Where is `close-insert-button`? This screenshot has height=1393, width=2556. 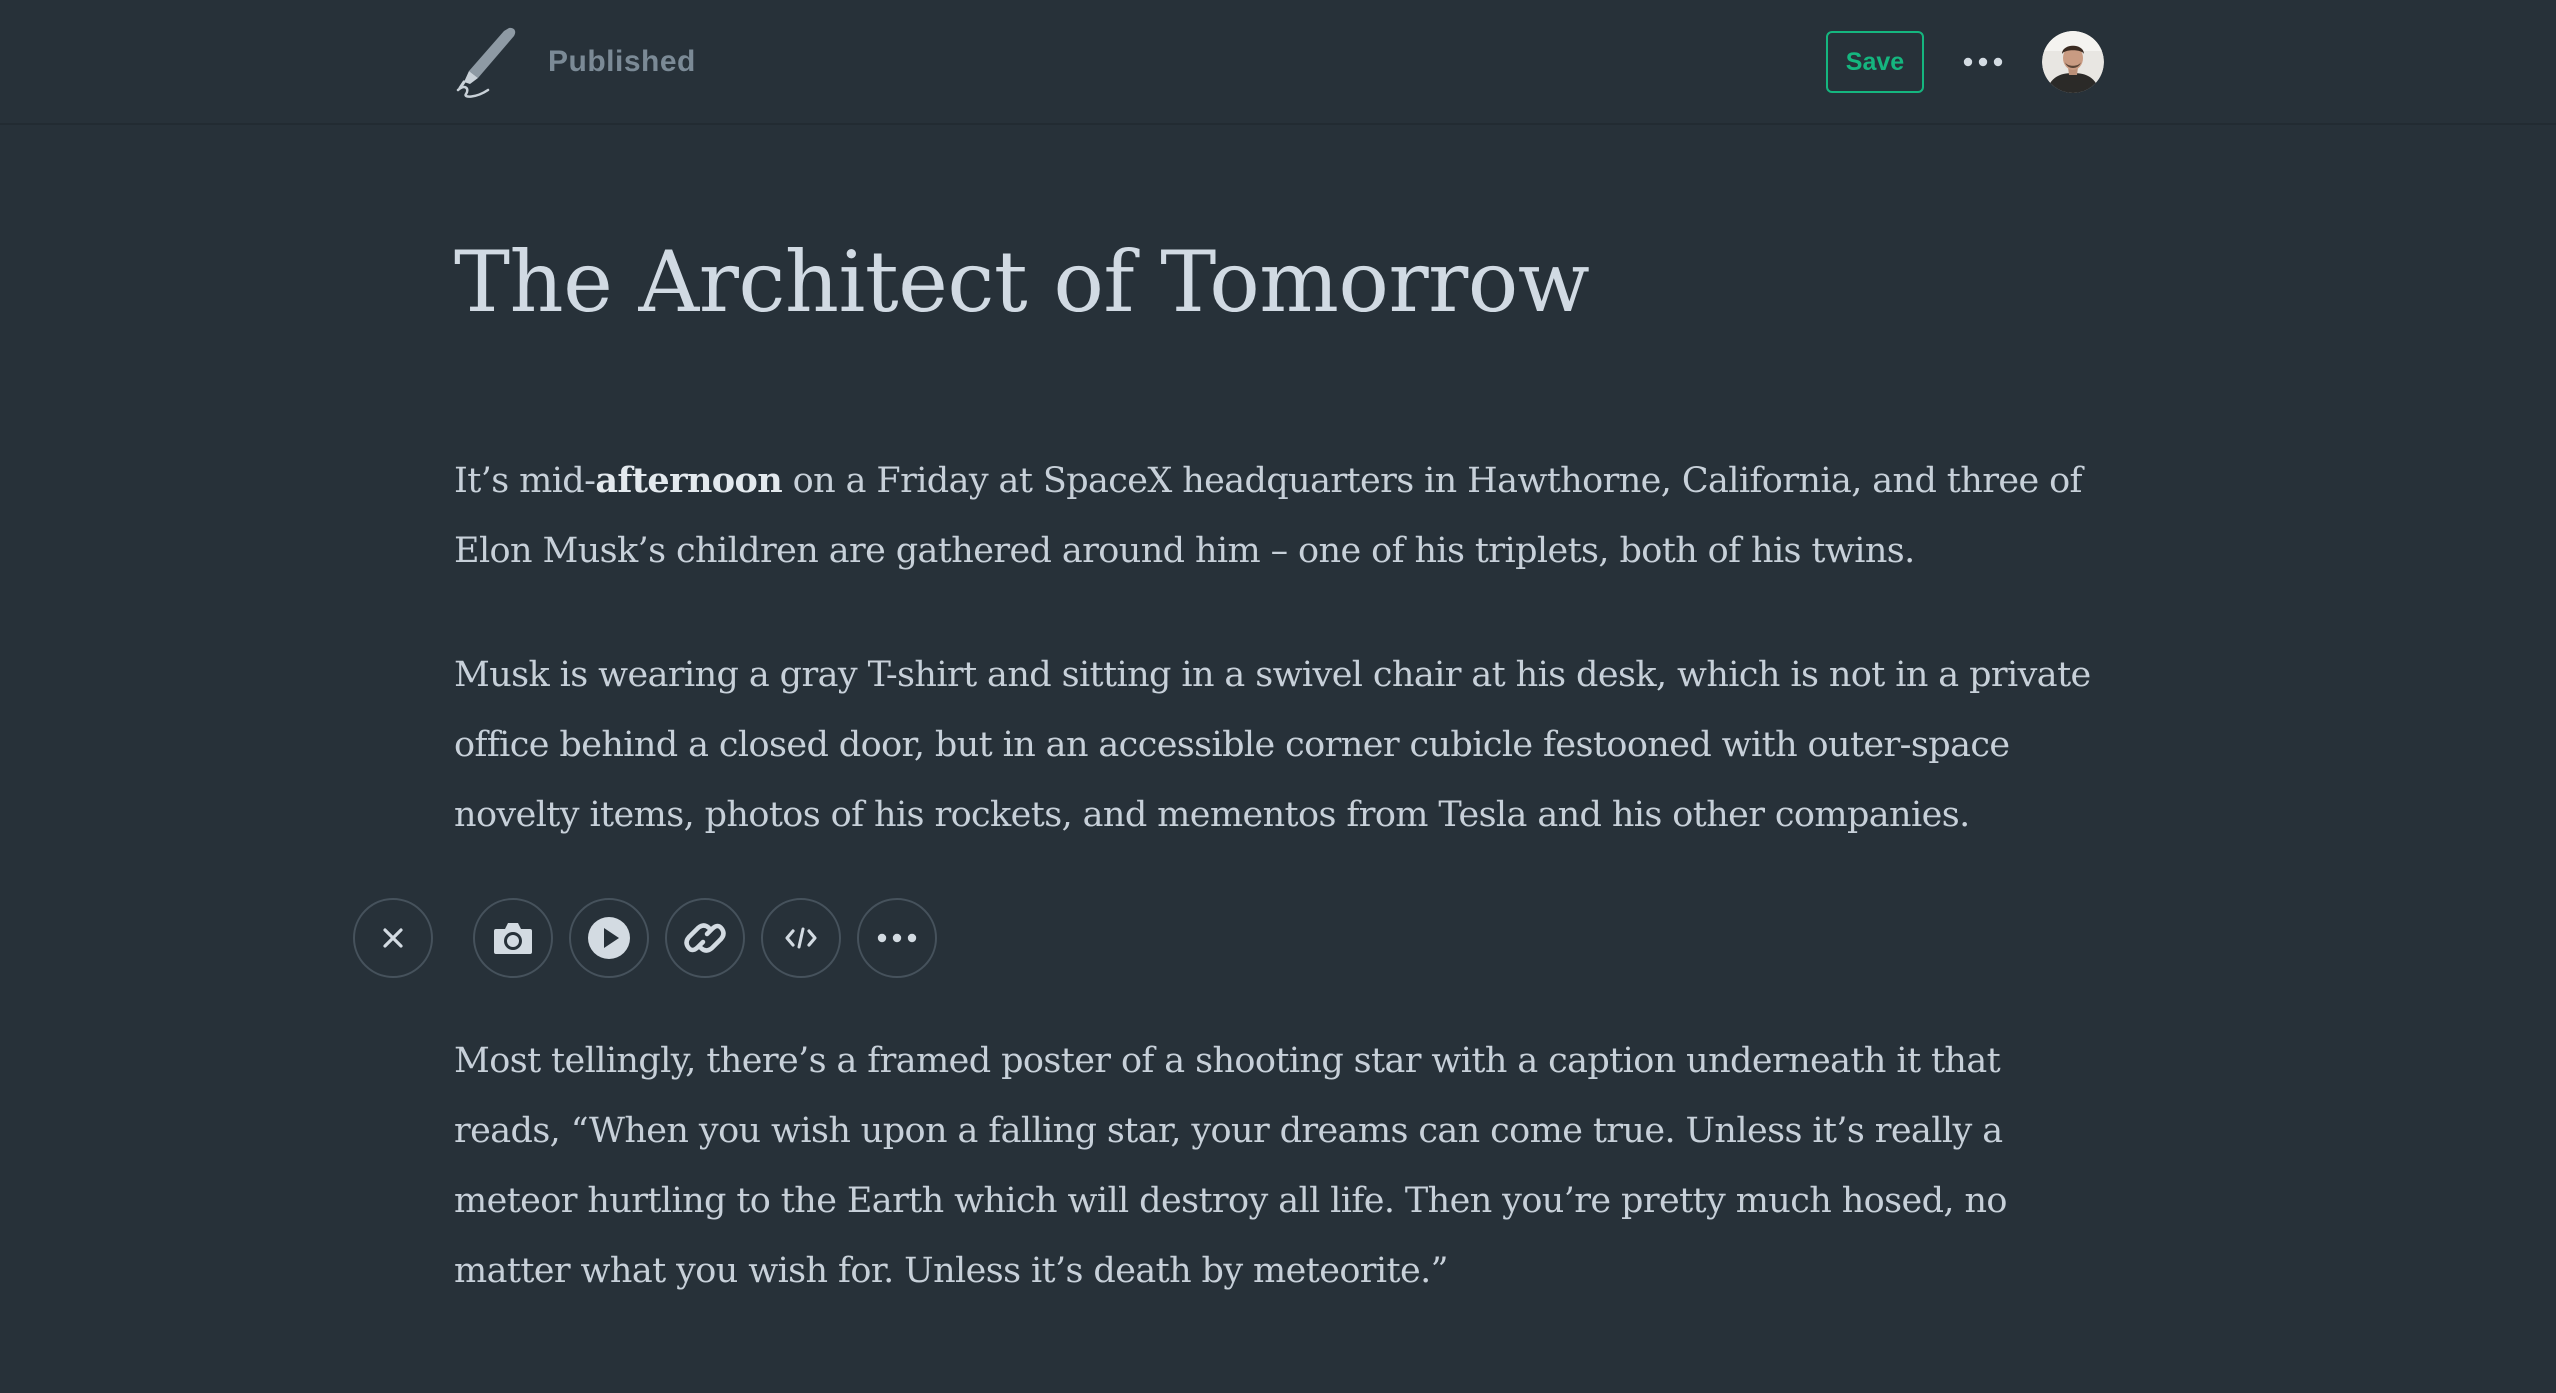
close-insert-button is located at coordinates (393, 938).